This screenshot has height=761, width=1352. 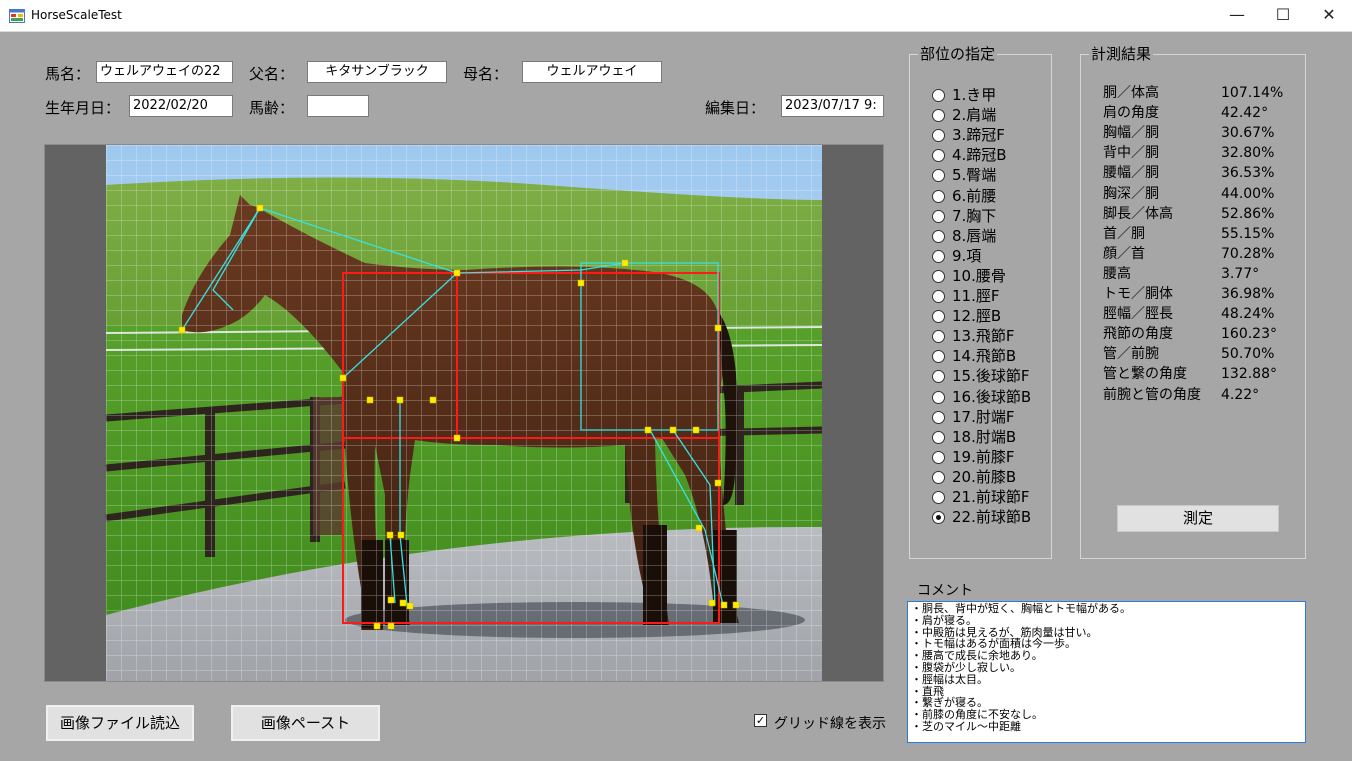 I want to click on comment-label: コメント, so click(x=945, y=591).